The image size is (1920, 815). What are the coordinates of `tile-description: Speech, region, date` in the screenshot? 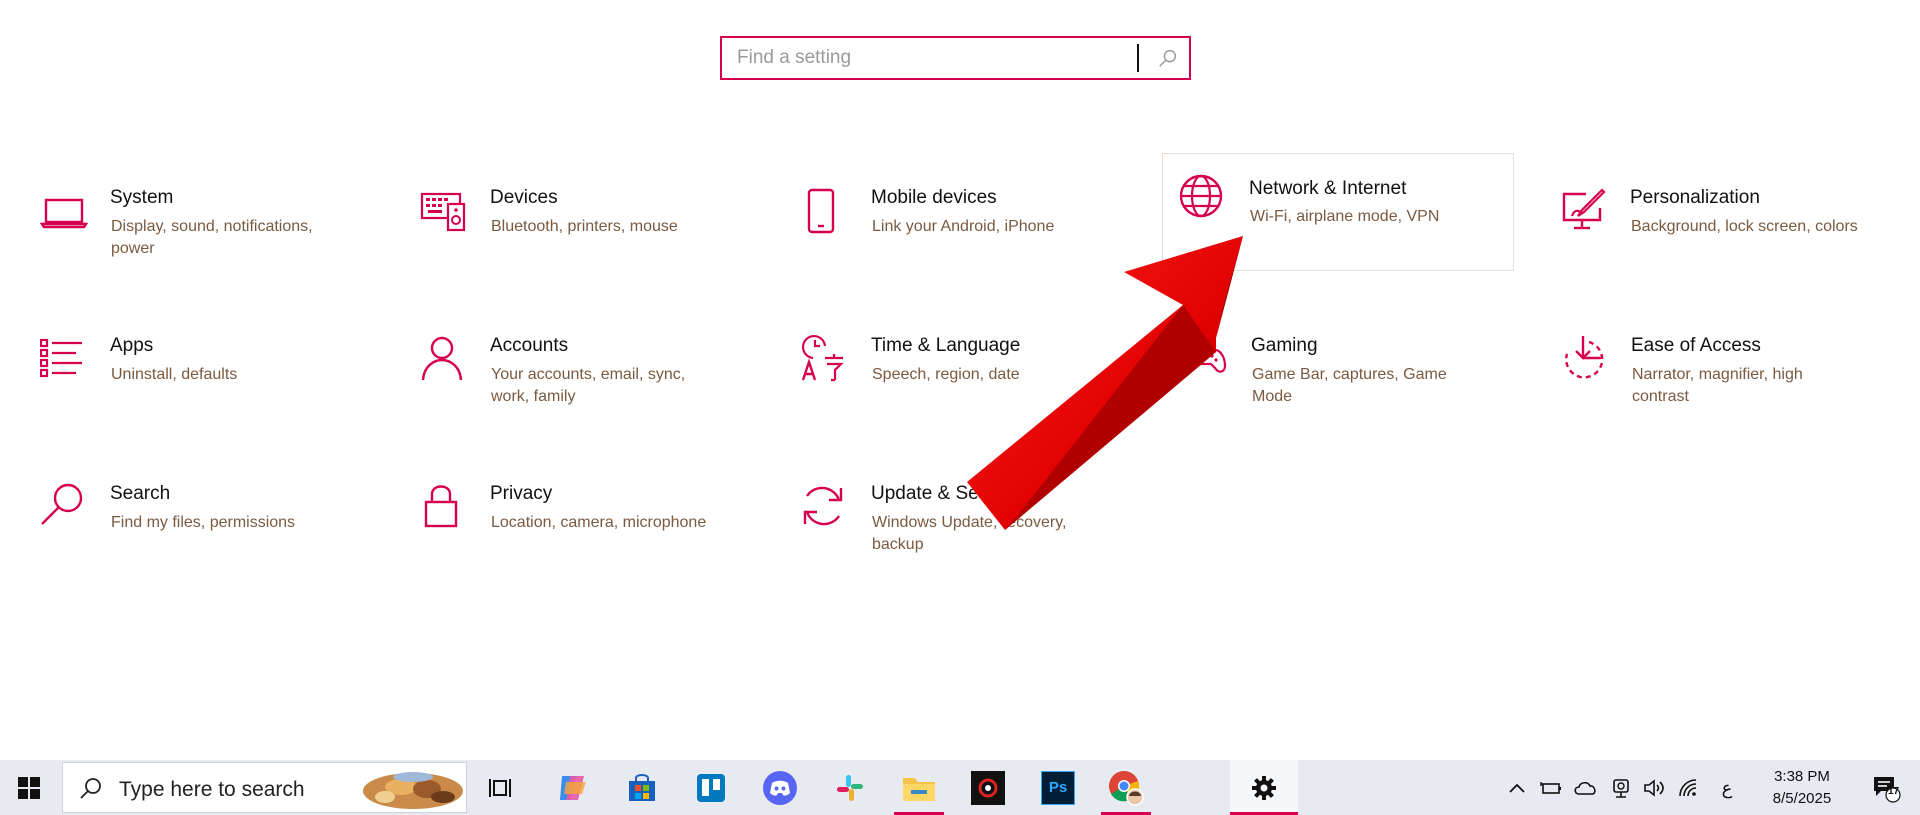 It's located at (946, 374).